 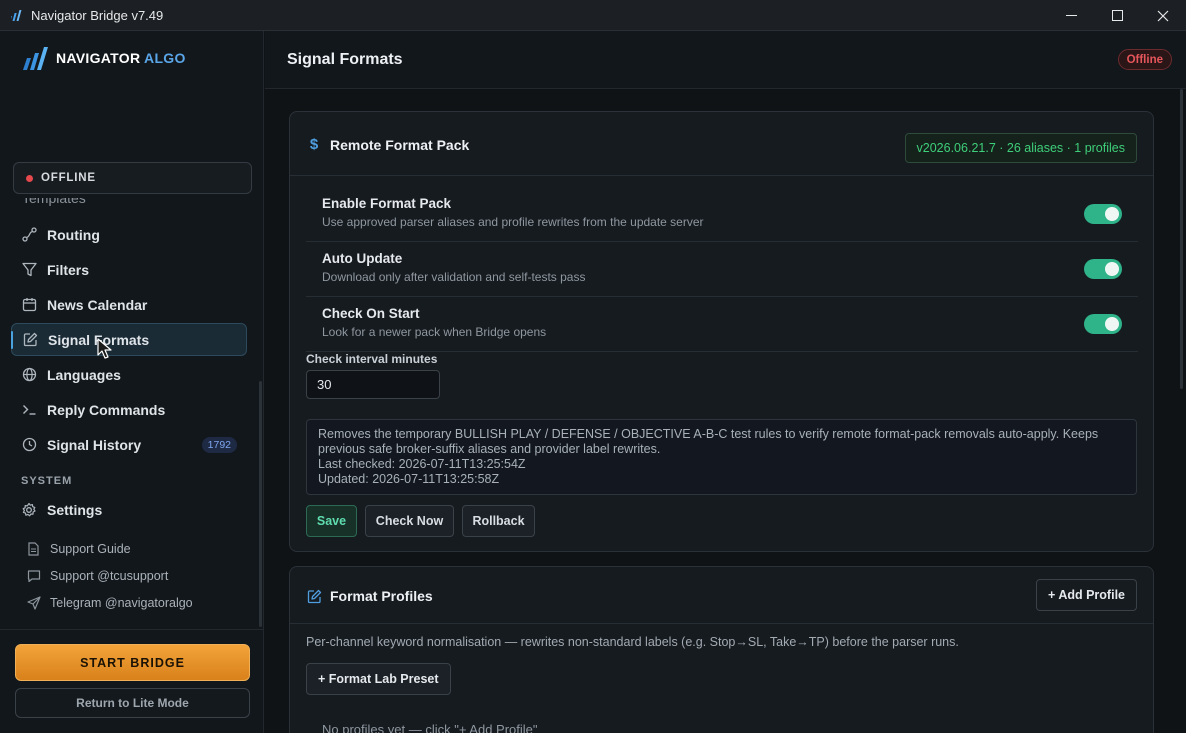 I want to click on mouse-cursor-icon, so click(x=104, y=348).